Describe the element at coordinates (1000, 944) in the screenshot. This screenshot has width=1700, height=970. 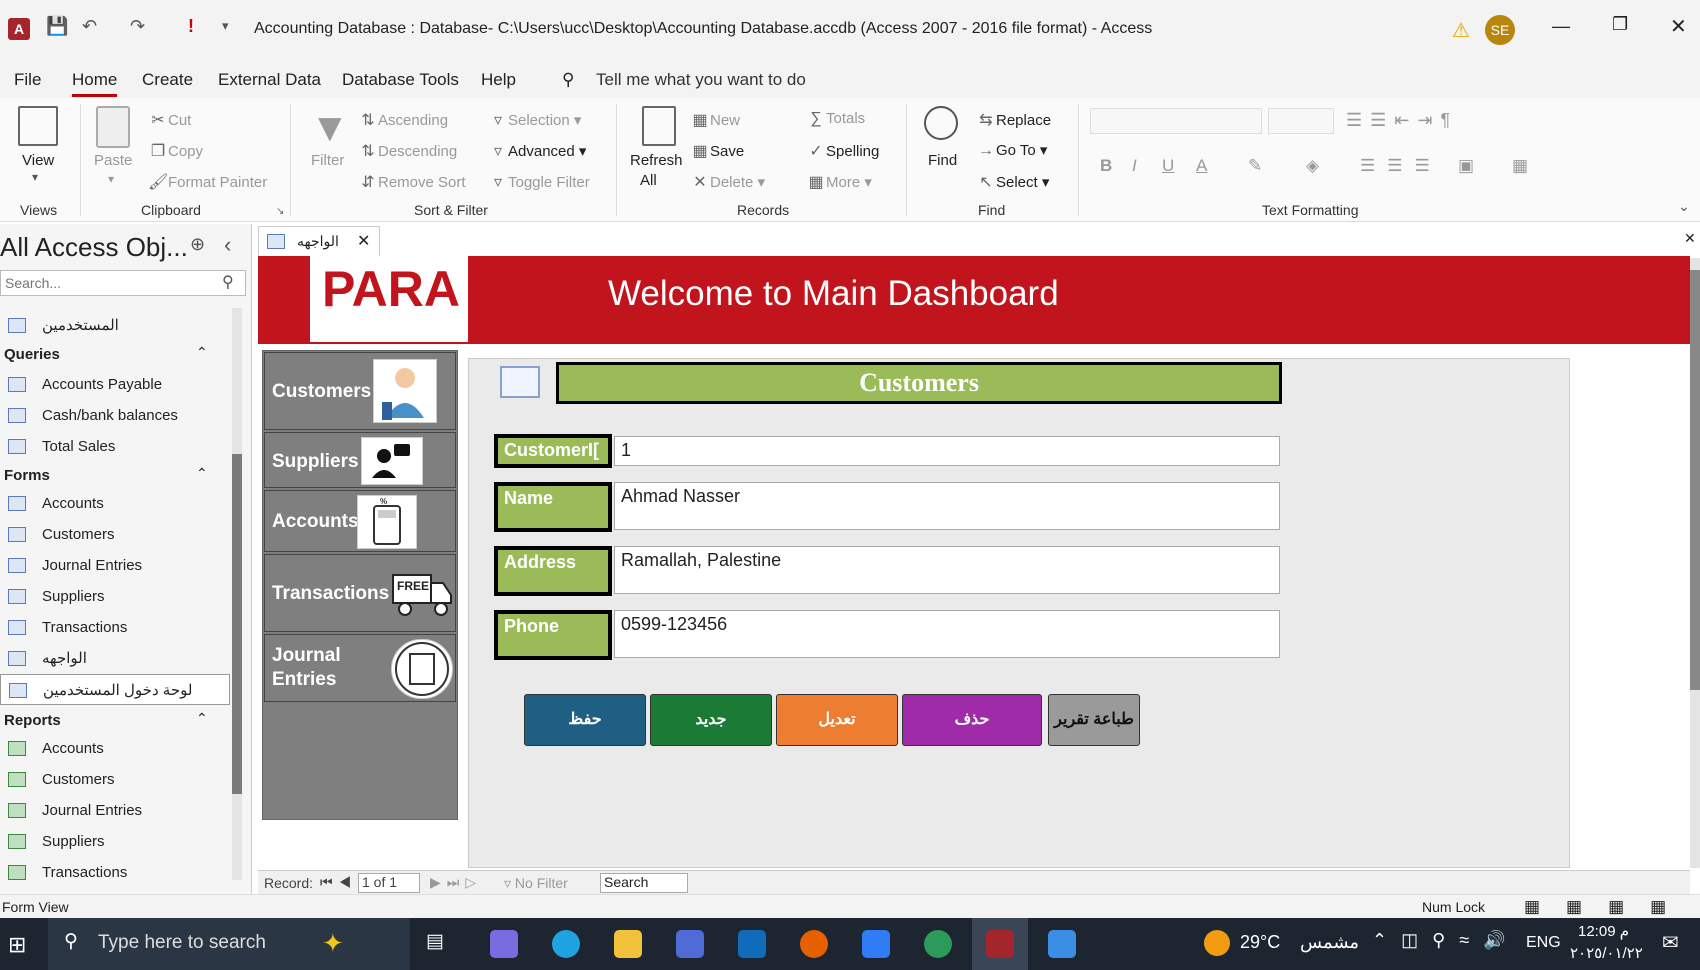
I see `access-taskbar-icon` at that location.